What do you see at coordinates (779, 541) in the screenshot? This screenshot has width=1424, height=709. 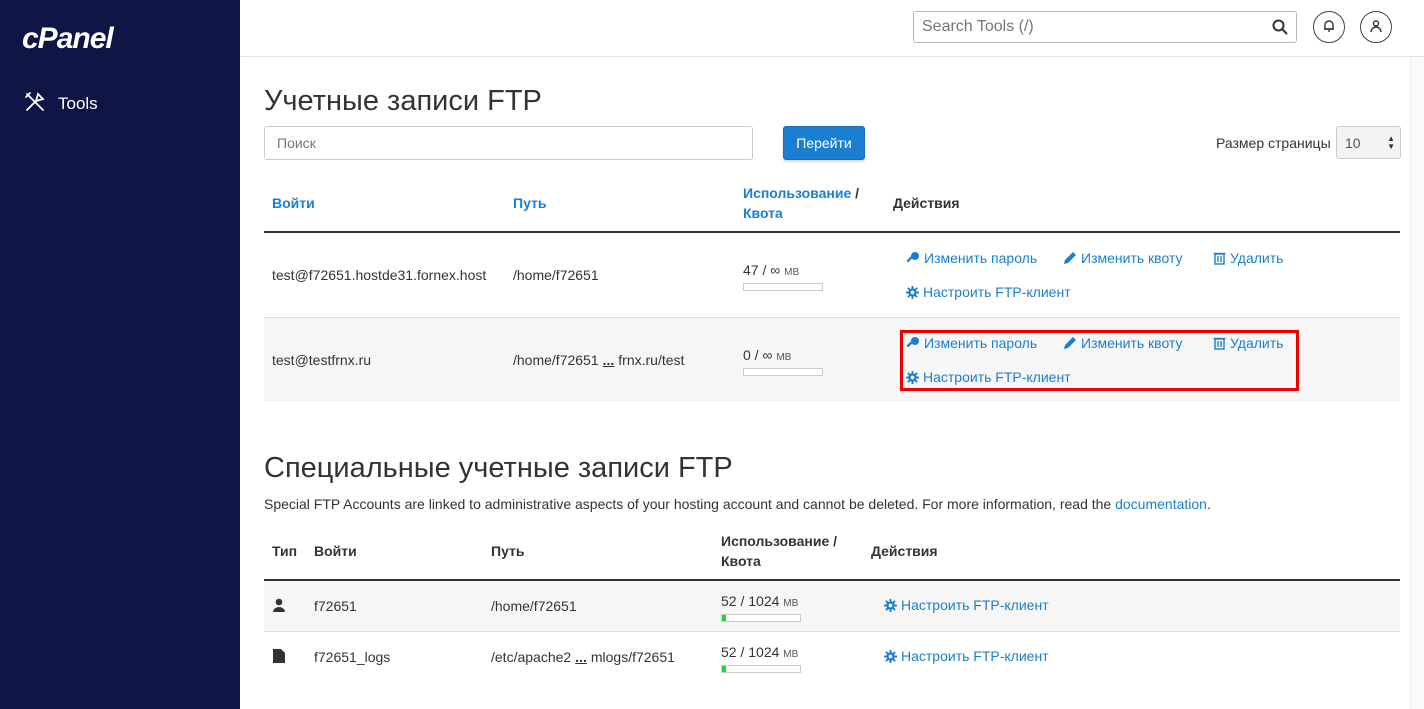 I see `header-usage: Использование /` at bounding box center [779, 541].